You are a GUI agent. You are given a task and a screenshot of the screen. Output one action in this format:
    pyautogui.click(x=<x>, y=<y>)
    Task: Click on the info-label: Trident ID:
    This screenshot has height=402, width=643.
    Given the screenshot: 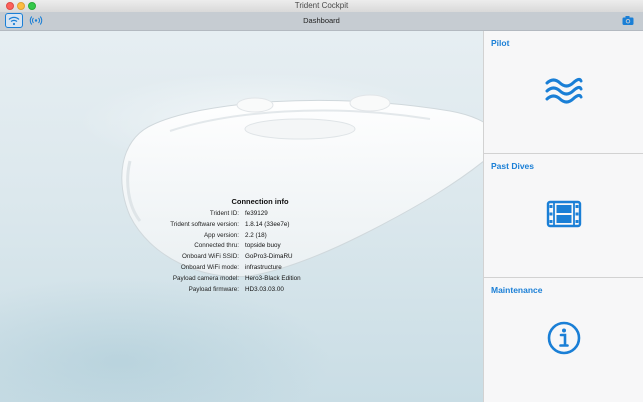 What is the action you would take?
    pyautogui.click(x=224, y=213)
    